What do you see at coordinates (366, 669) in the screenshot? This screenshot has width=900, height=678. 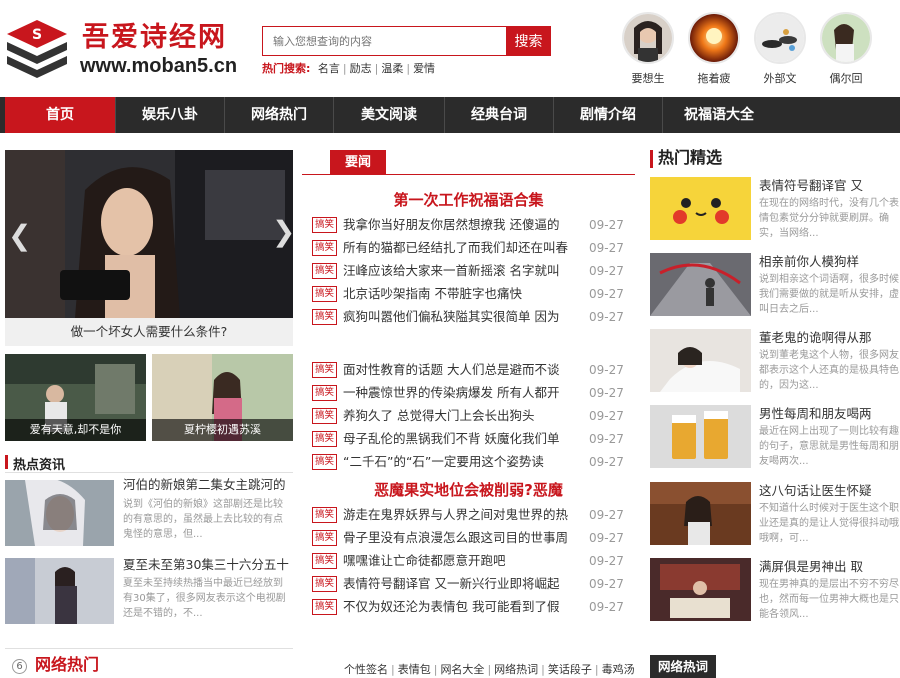 I see `bottom-link: 个性签名` at bounding box center [366, 669].